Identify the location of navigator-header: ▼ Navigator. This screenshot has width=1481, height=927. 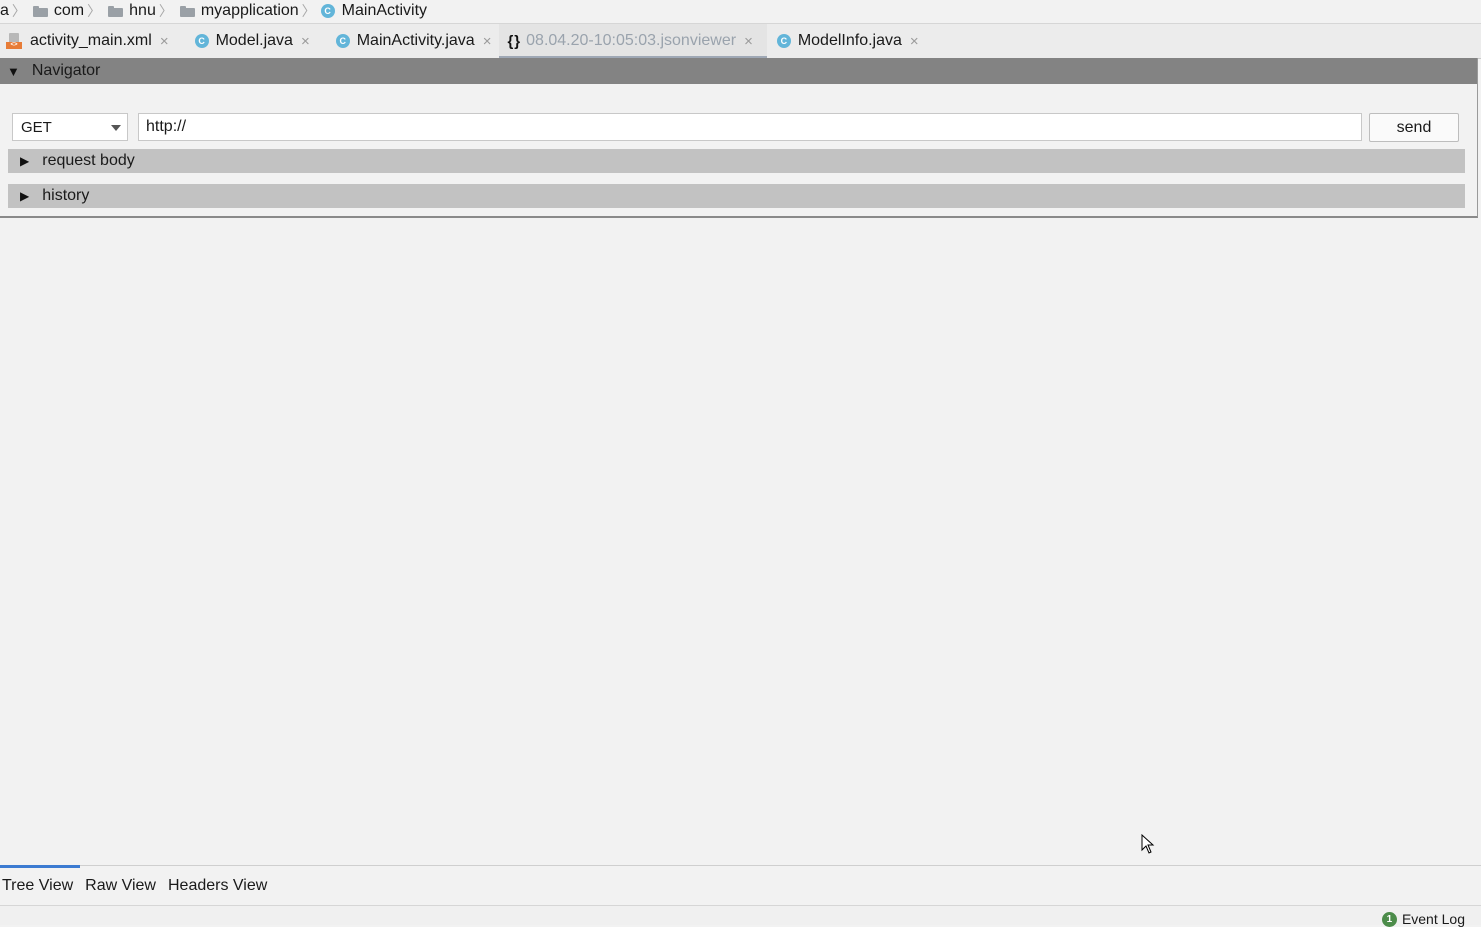
(738, 71).